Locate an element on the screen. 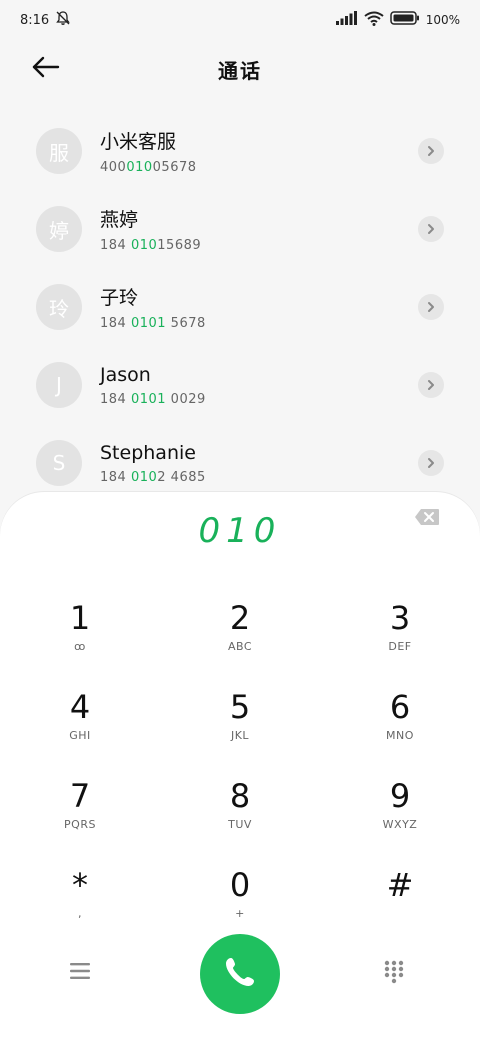  menu-button is located at coordinates (85, 974).